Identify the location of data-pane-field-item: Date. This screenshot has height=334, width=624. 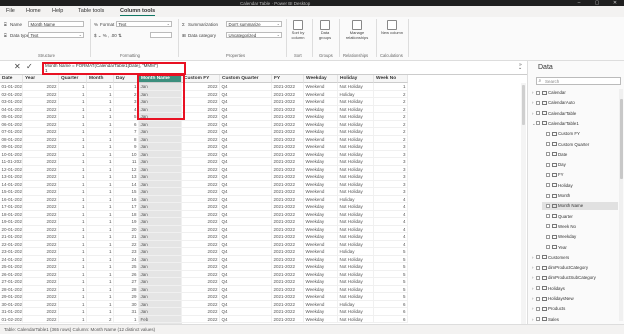
(580, 155).